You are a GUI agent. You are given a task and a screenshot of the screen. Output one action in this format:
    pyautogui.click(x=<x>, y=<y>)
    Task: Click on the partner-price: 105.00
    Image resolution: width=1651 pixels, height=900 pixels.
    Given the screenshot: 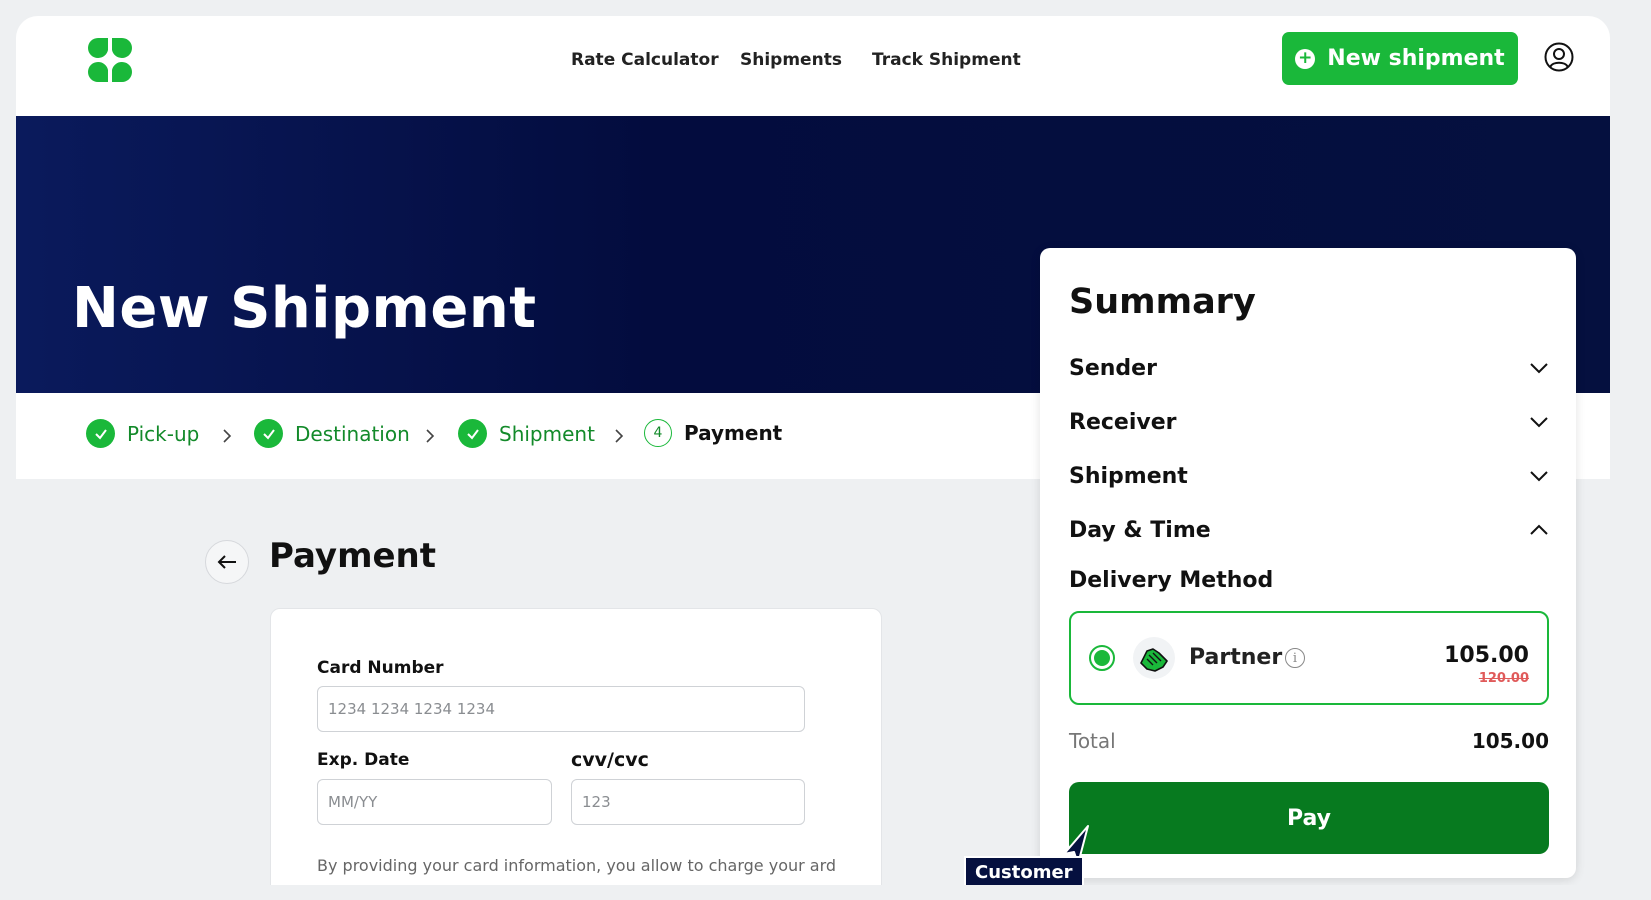 What is the action you would take?
    pyautogui.click(x=1486, y=655)
    